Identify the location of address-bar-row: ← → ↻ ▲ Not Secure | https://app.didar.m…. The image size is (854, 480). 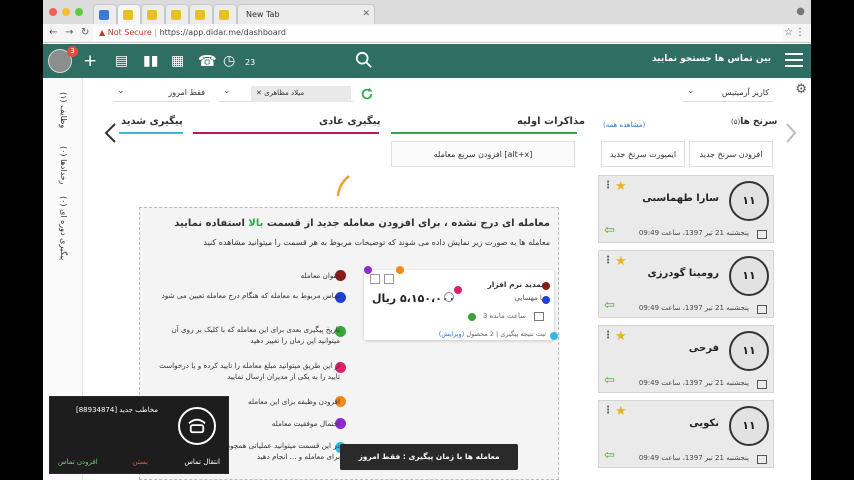
(427, 33).